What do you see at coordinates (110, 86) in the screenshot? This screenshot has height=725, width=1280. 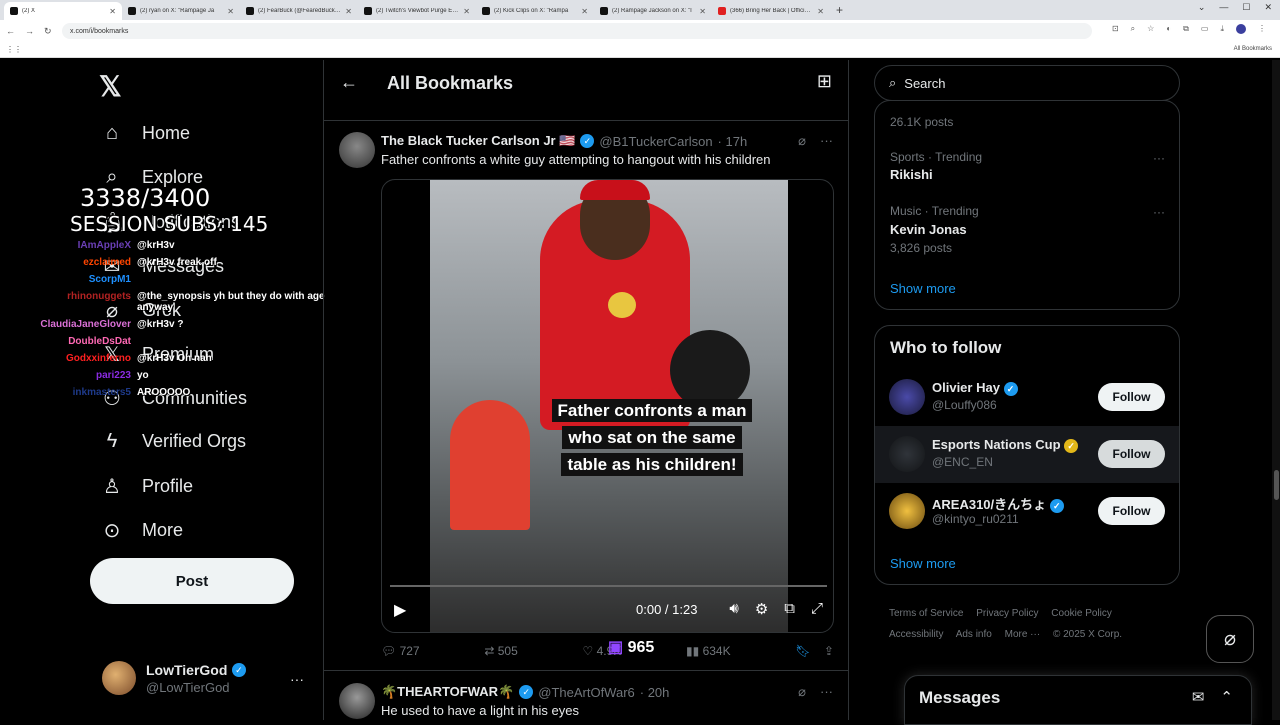 I see `x-logo-icon: 𝕏` at bounding box center [110, 86].